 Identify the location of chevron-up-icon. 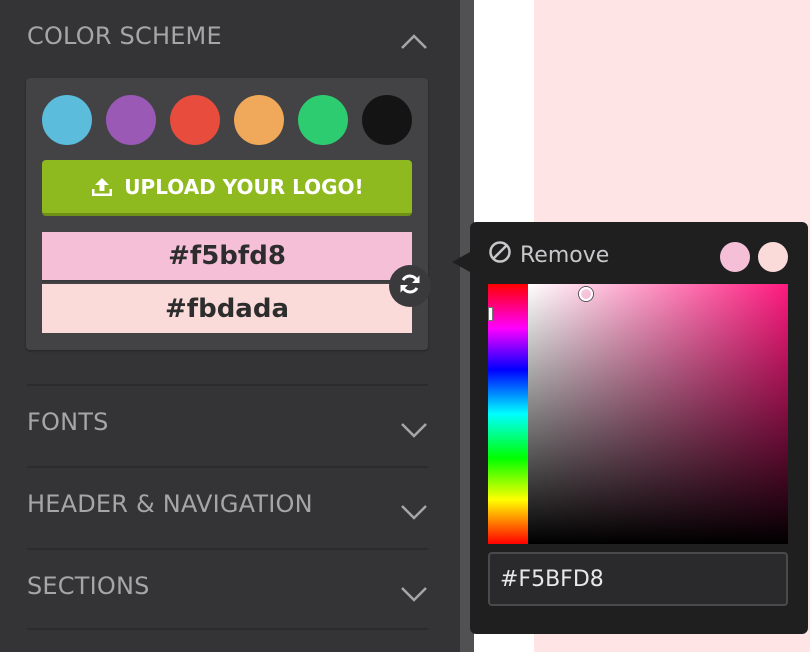
(414, 41).